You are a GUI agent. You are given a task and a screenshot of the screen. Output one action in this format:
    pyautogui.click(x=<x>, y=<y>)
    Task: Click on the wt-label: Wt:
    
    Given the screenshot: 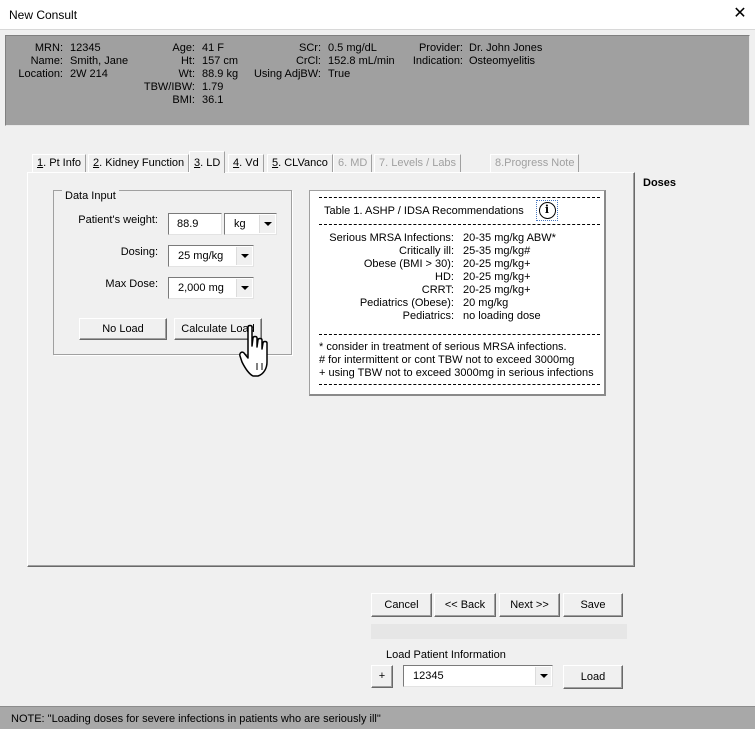 What is the action you would take?
    pyautogui.click(x=187, y=74)
    